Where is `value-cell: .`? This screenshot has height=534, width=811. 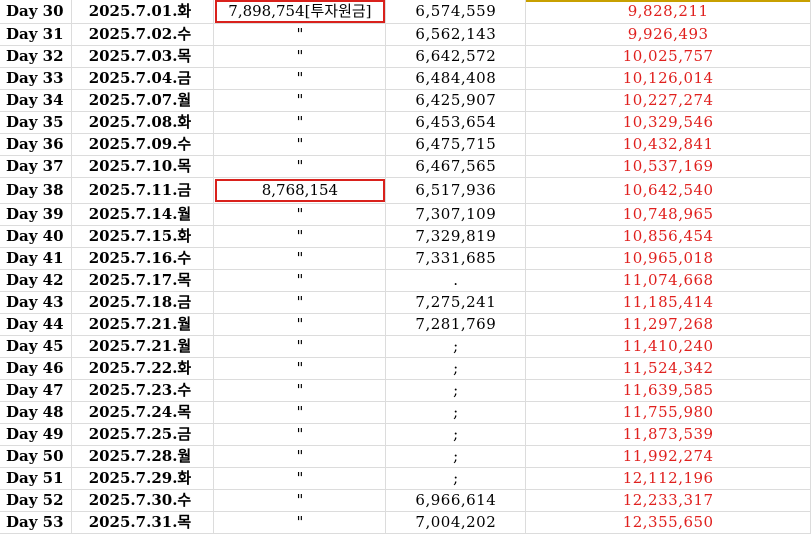
value-cell: . is located at coordinates (456, 280).